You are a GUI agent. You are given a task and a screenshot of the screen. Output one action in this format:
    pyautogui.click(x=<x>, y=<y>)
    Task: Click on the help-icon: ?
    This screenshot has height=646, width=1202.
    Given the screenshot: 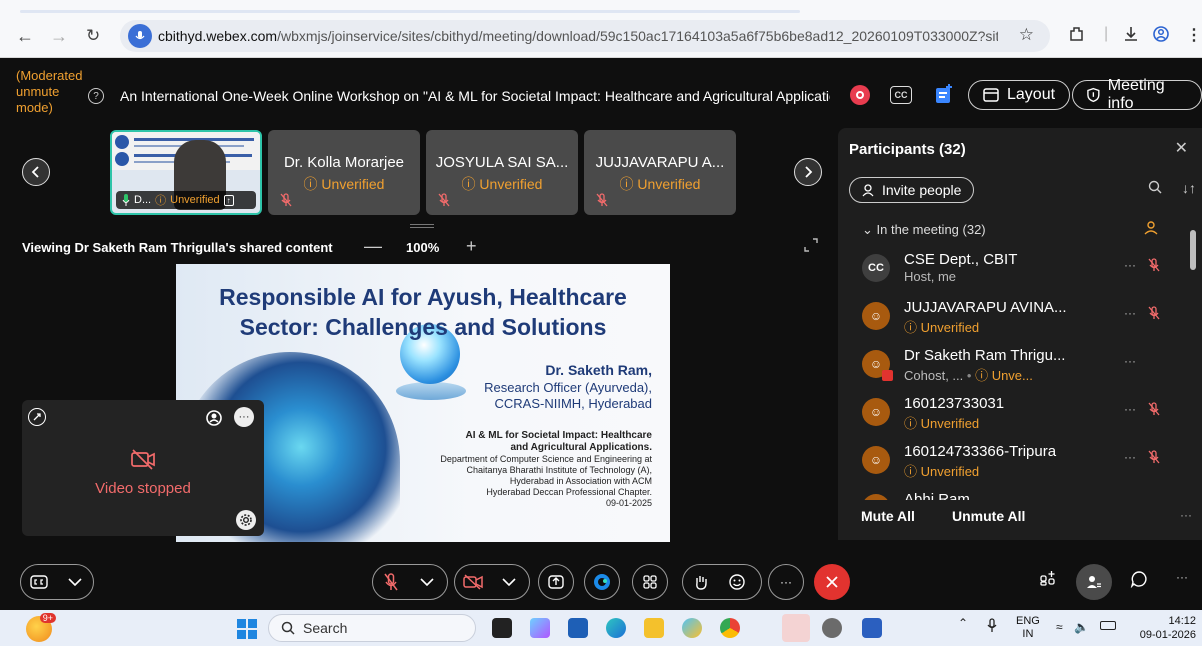 What is the action you would take?
    pyautogui.click(x=96, y=96)
    